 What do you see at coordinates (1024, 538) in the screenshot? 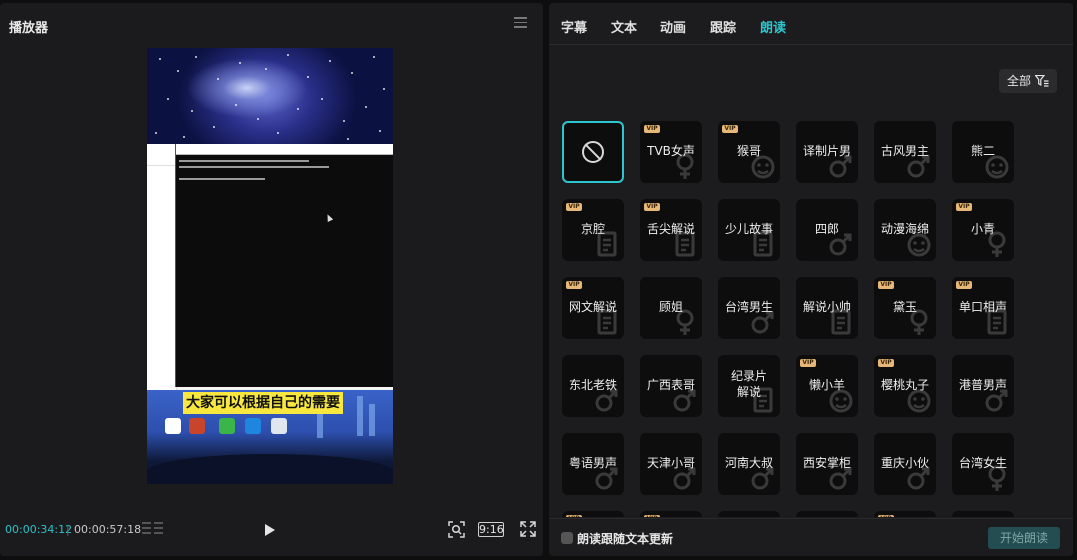
I see `start-reading-button: 开始朗读` at bounding box center [1024, 538].